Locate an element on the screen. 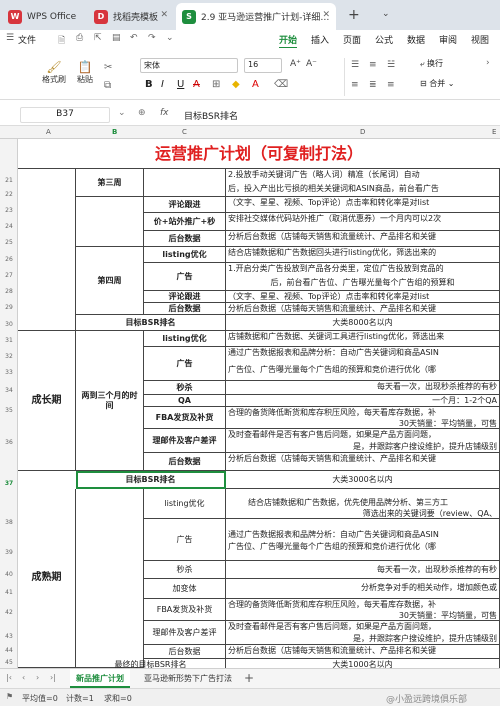  menu-page: 页面 is located at coordinates (352, 39).